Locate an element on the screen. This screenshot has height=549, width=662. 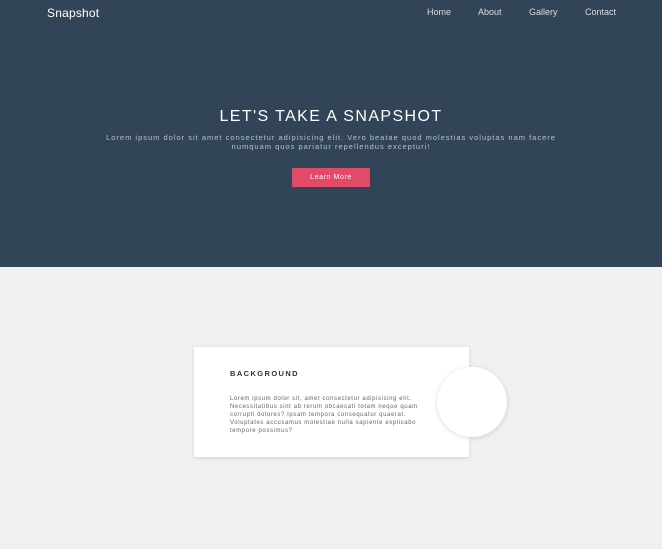
nav-gallery-link: Gallery is located at coordinates (543, 12).